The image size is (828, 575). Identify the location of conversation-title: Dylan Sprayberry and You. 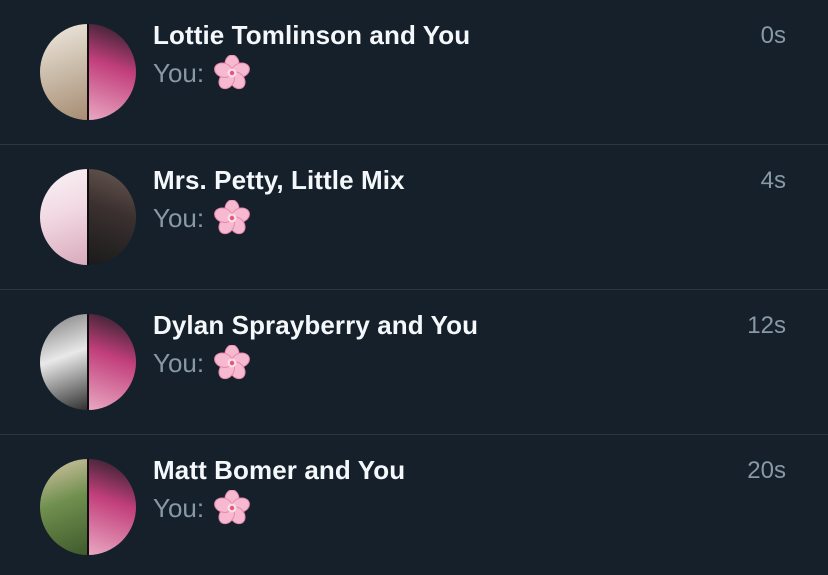
(316, 325).